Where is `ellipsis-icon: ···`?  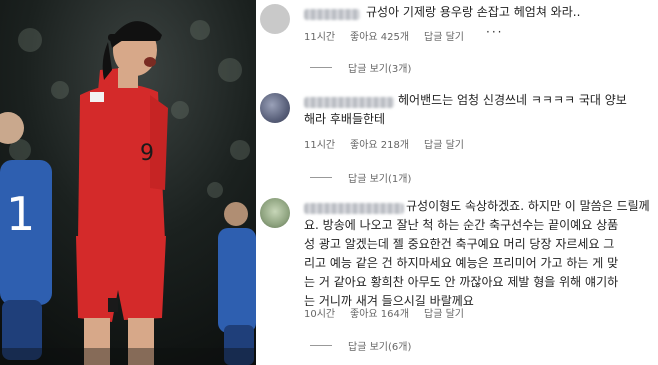
ellipsis-icon: ··· is located at coordinates (494, 32).